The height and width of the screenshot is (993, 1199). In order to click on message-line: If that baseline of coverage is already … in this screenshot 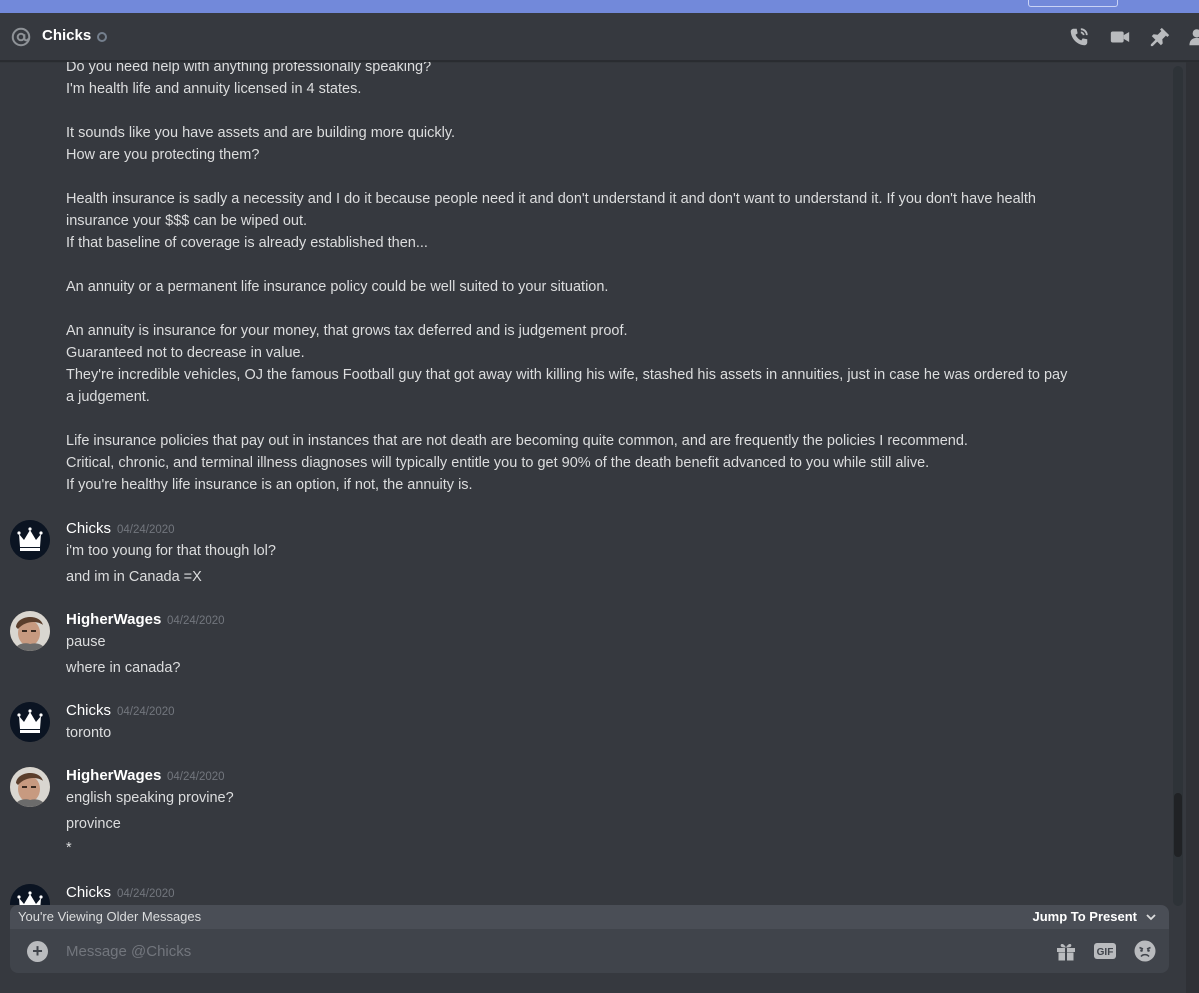, I will do `click(247, 243)`.